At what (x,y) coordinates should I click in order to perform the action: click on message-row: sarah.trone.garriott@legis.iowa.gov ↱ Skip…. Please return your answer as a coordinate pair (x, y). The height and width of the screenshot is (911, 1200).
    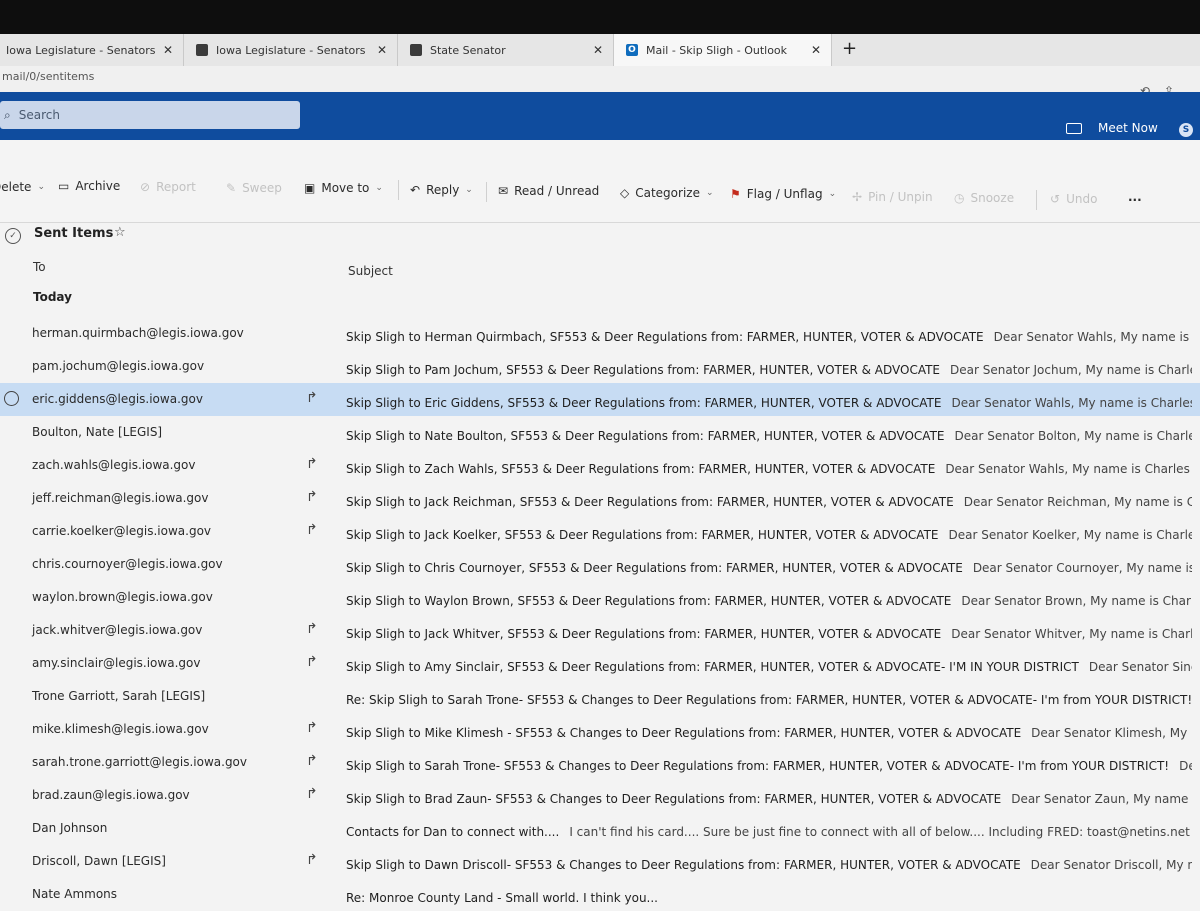
    Looking at the image, I should click on (600, 762).